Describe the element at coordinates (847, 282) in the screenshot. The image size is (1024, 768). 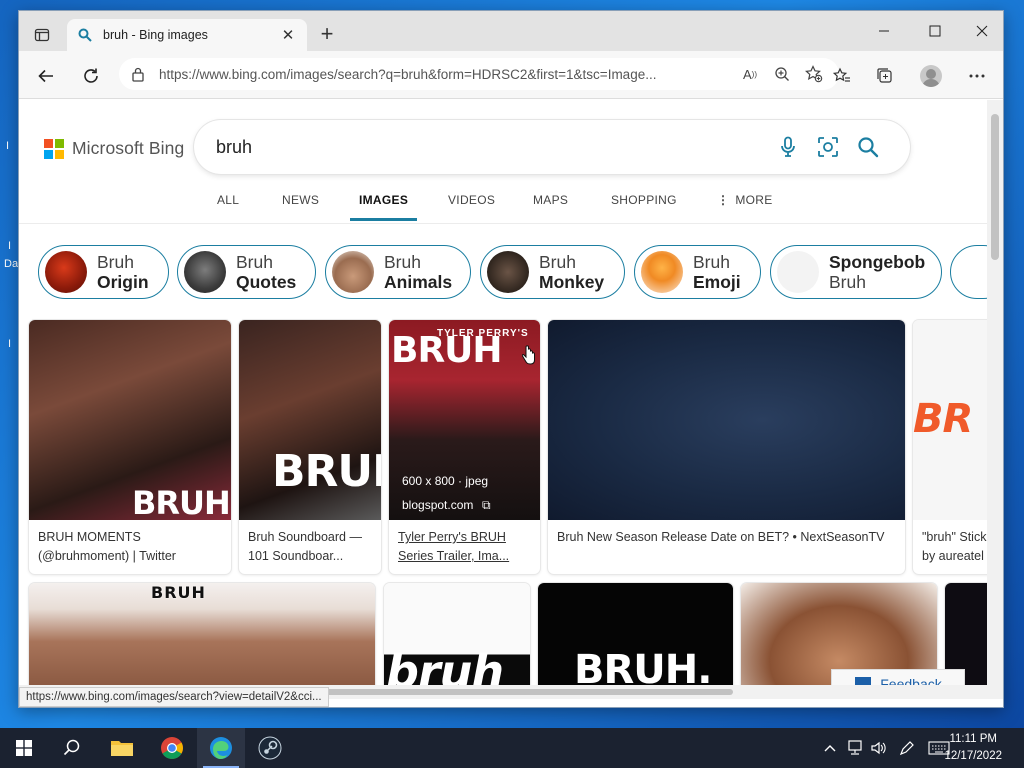
I see `pill-label-bottom: Bruh` at that location.